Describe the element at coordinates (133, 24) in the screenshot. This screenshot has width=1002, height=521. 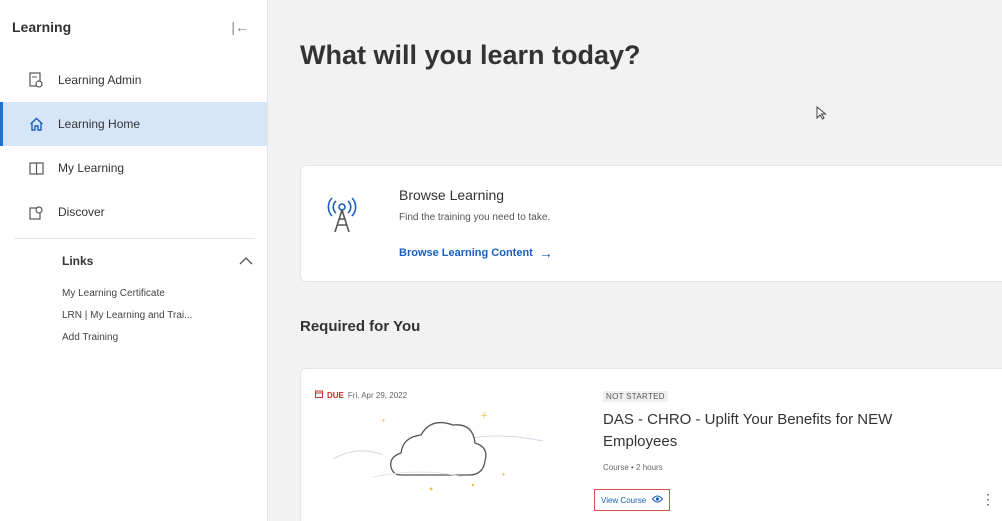
I see `sidebar-header: Learning |←` at that location.